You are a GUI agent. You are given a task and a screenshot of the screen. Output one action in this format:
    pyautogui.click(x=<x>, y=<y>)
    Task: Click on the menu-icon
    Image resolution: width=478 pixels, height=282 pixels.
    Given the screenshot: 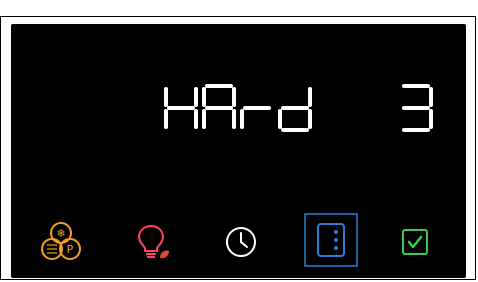 What is the action you would take?
    pyautogui.click(x=331, y=240)
    